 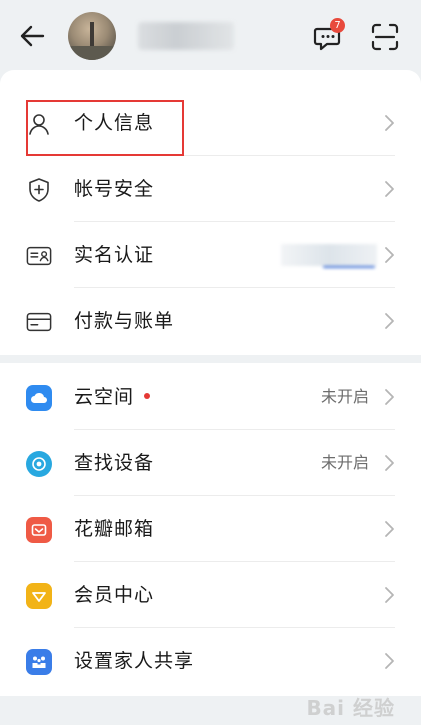 I want to click on row-account-security: 帐号安全, so click(x=210, y=189).